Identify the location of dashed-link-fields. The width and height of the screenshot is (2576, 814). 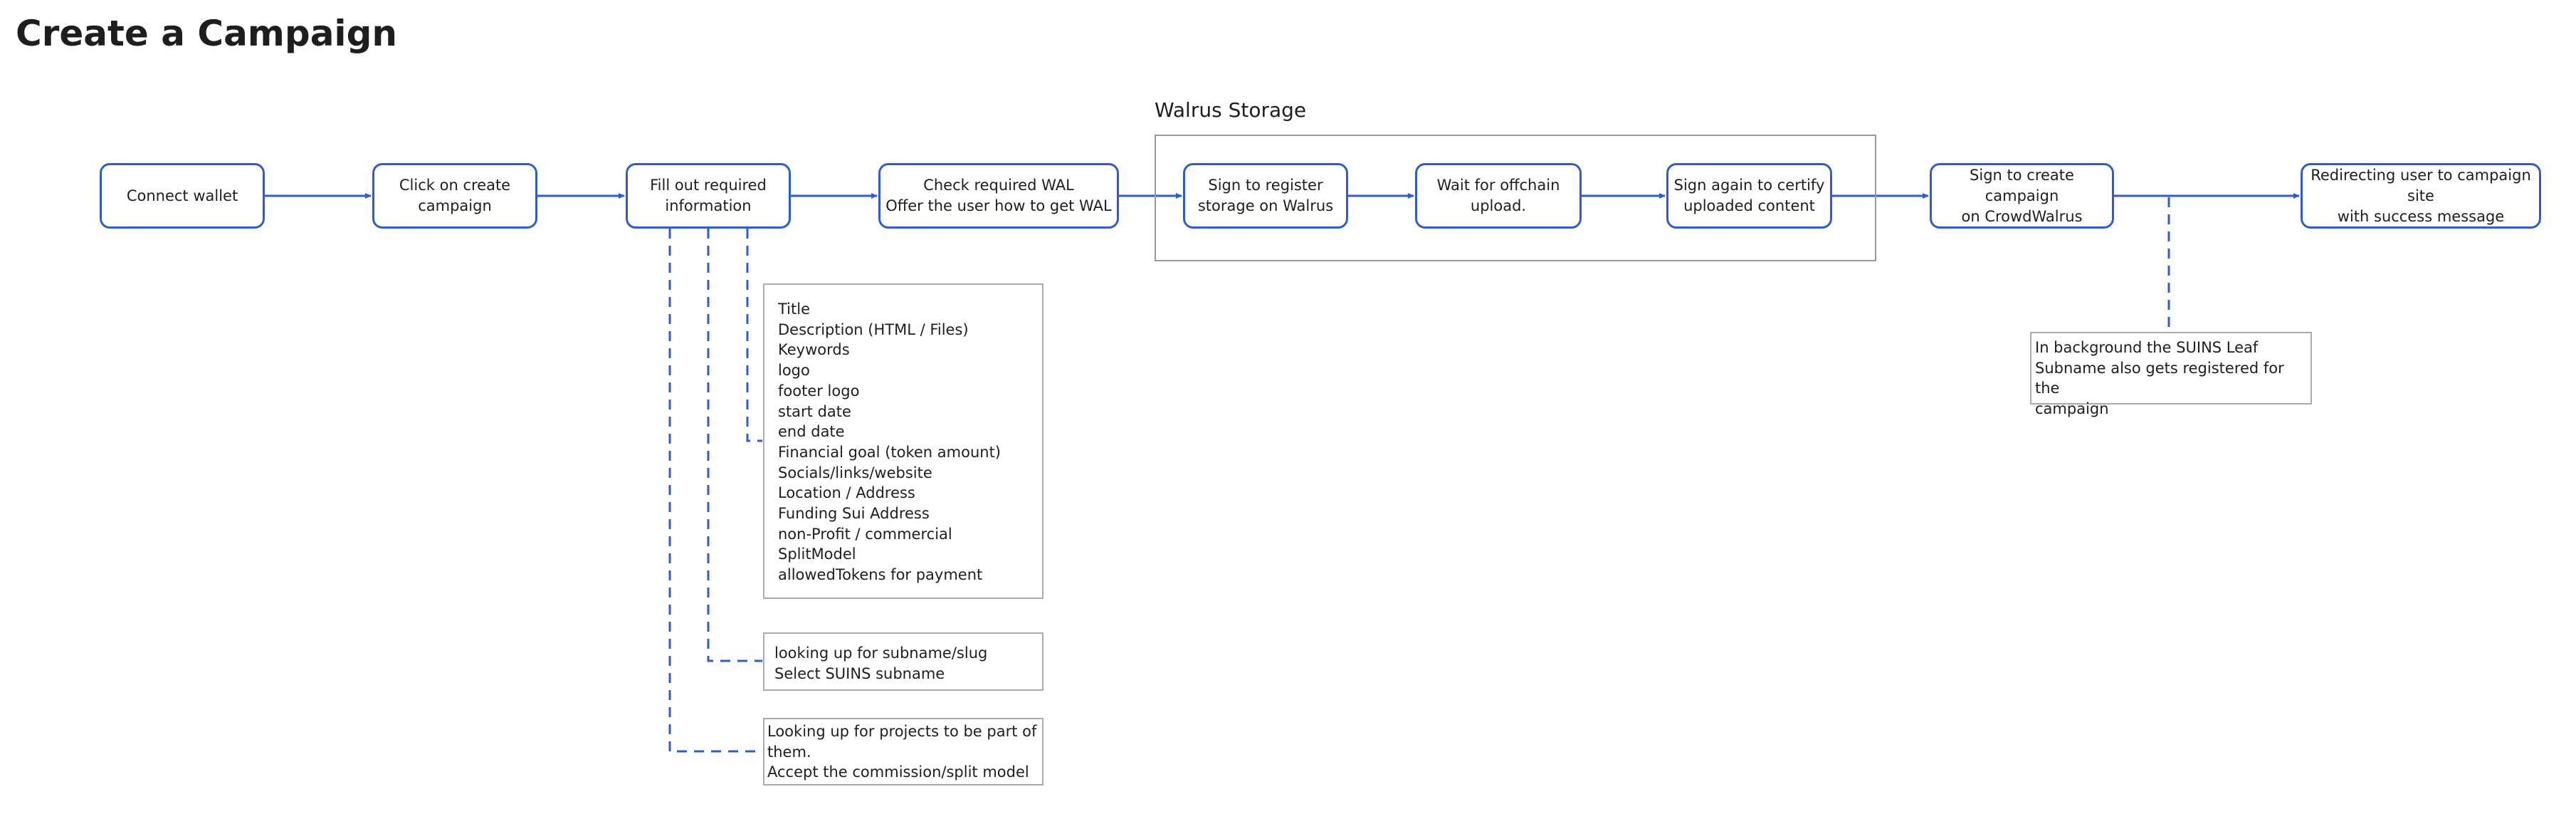
(754, 335).